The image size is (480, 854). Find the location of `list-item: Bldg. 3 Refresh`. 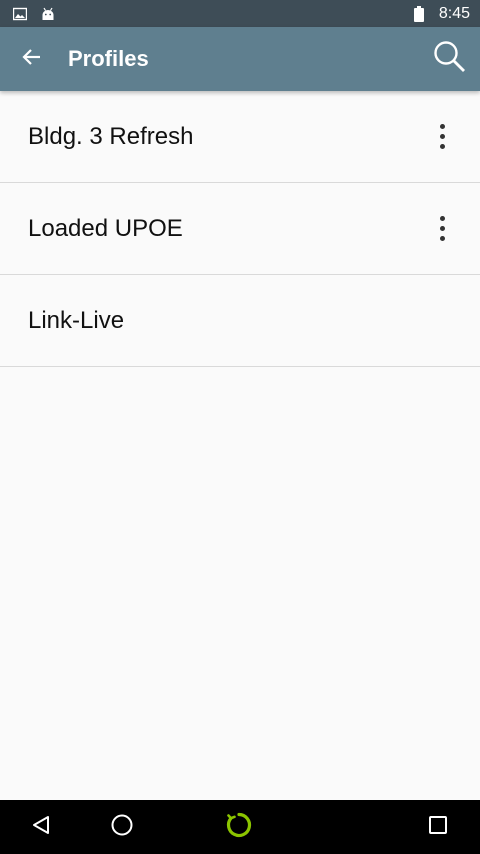

list-item: Bldg. 3 Refresh is located at coordinates (240, 137).